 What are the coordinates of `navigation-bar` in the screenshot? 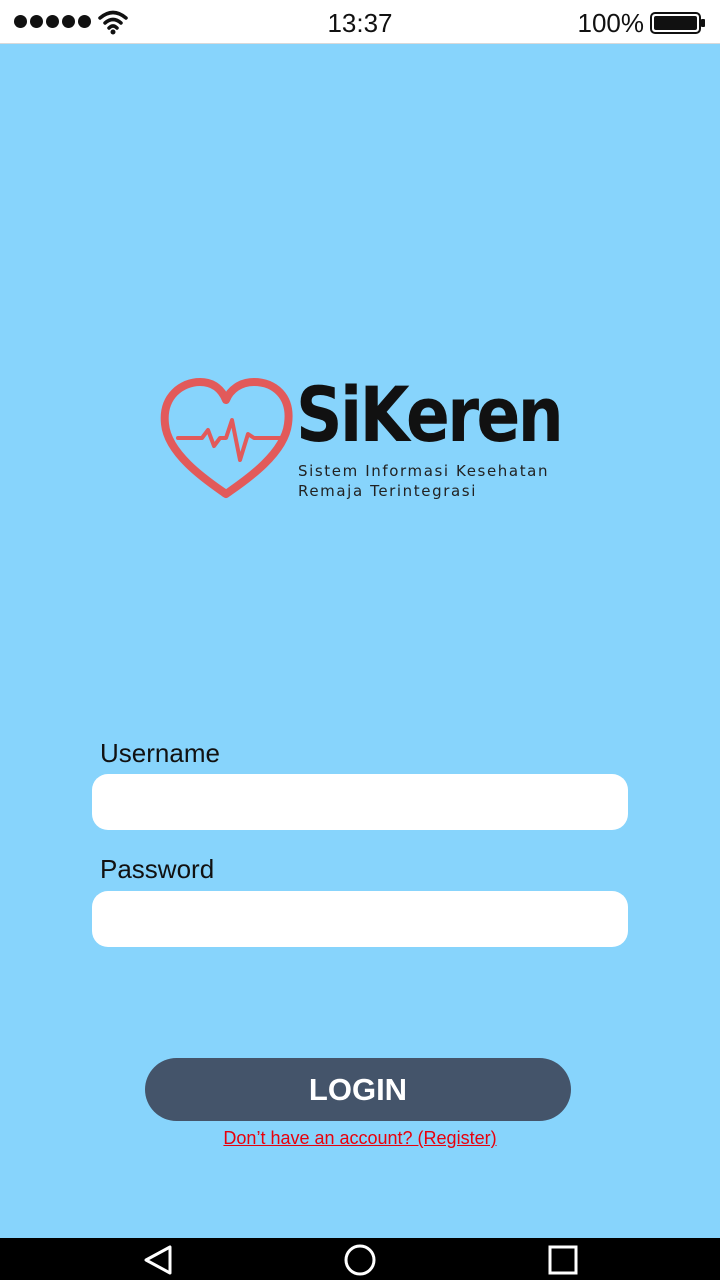 It's located at (360, 1259).